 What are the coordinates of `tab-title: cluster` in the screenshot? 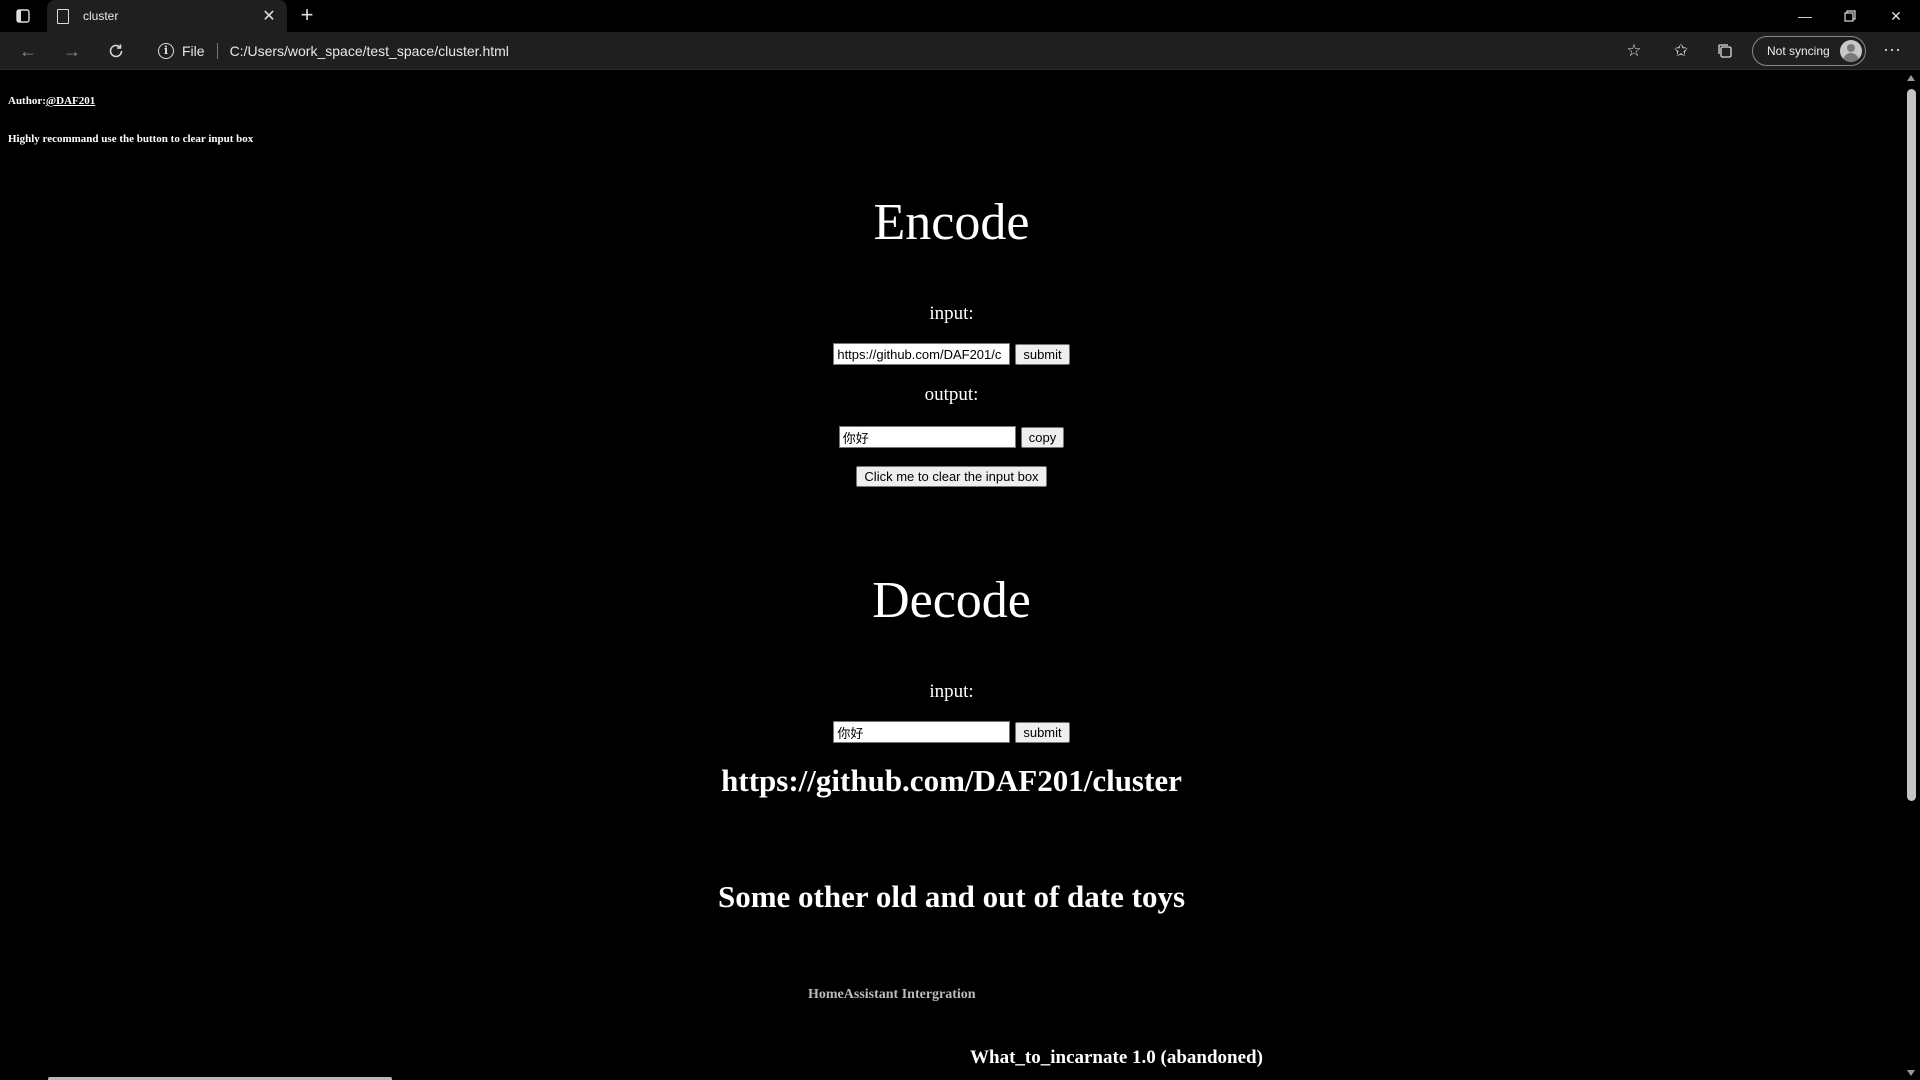 It's located at (101, 16).